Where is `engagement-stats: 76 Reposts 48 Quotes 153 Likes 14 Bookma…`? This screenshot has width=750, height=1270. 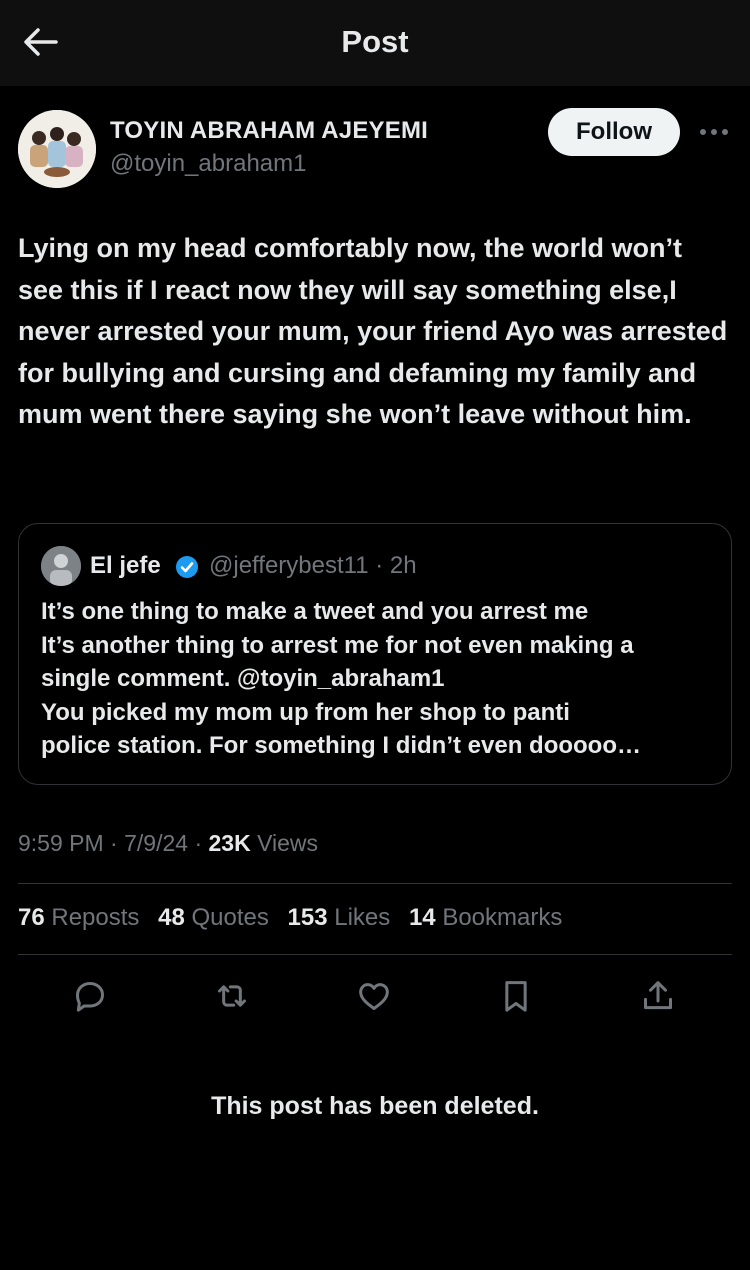
engagement-stats: 76 Reposts 48 Quotes 153 Likes 14 Bookma… is located at coordinates (296, 918).